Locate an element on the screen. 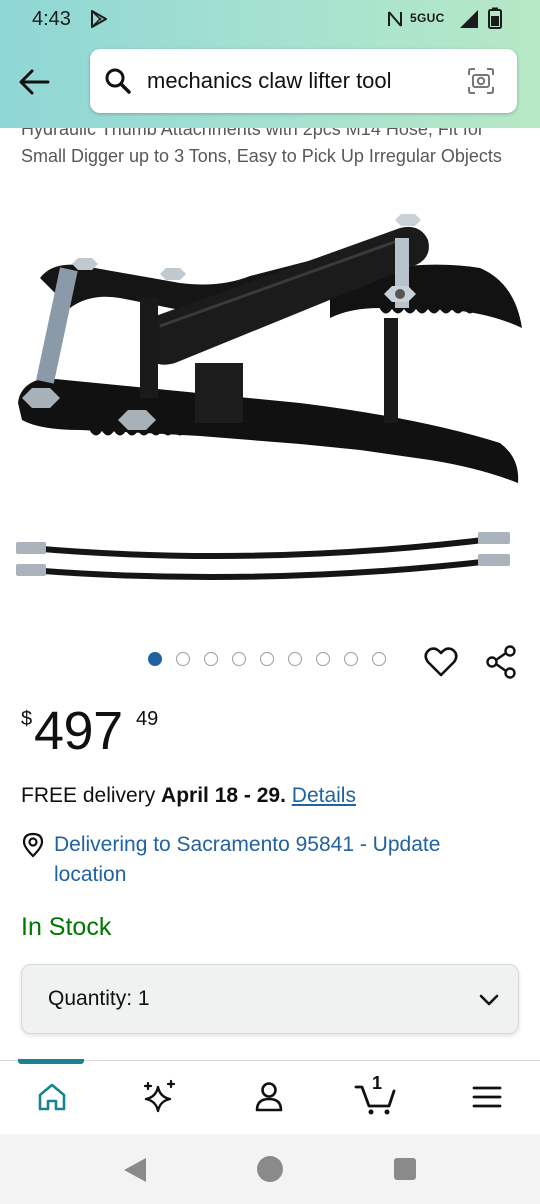  delivery-info: FREE delivery April 18 - 29. Details is located at coordinates (188, 796).